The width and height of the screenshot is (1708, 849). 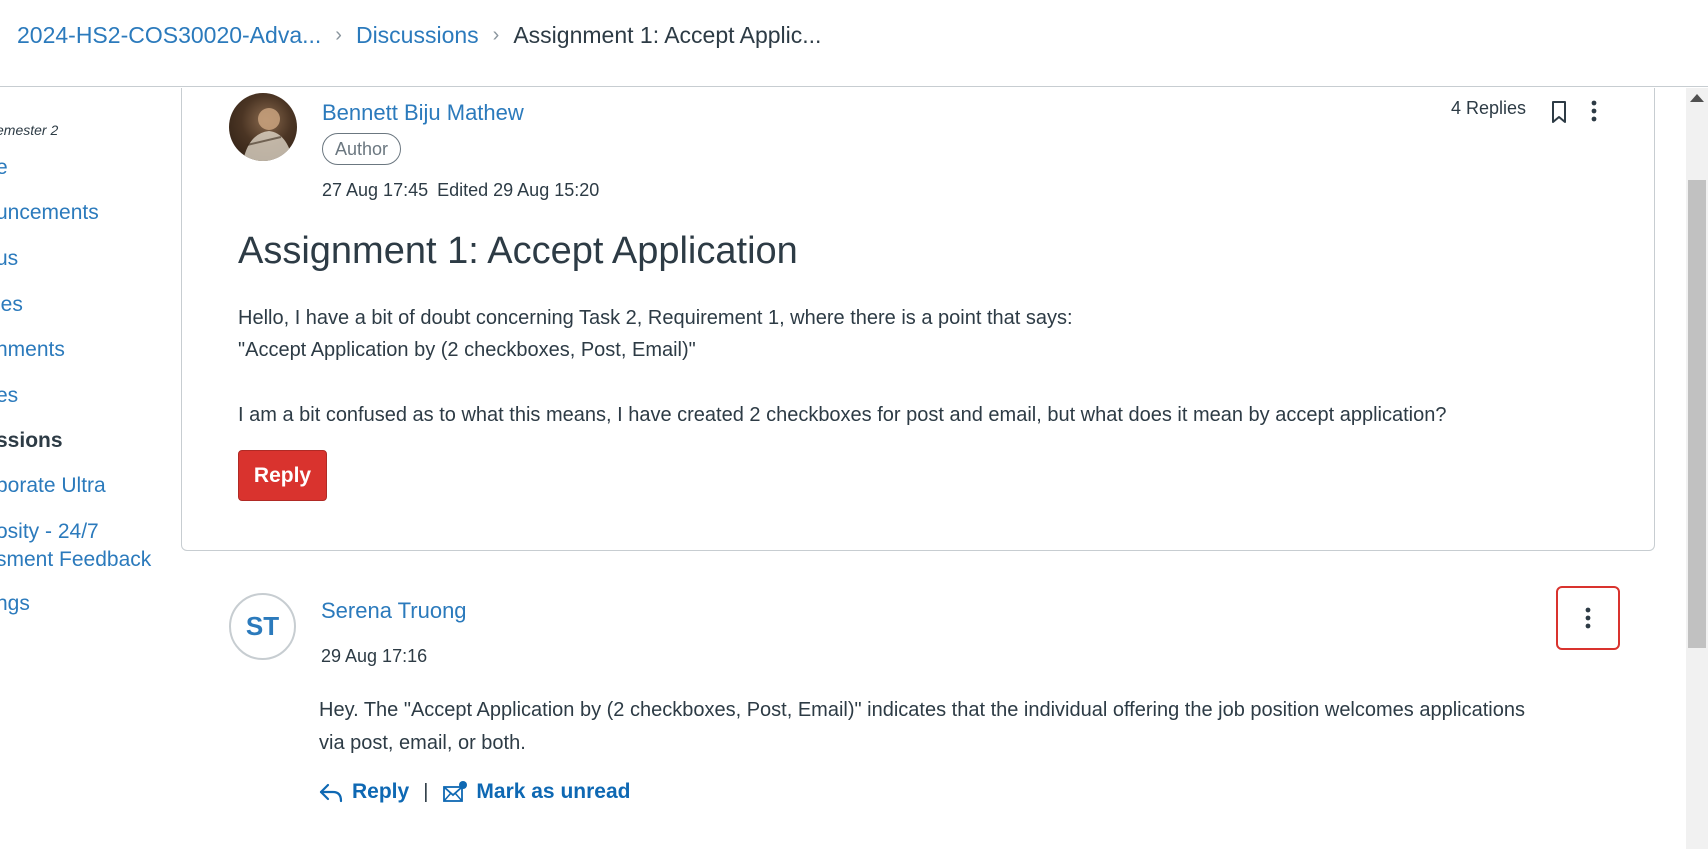 I want to click on reply-options-button, so click(x=1588, y=618).